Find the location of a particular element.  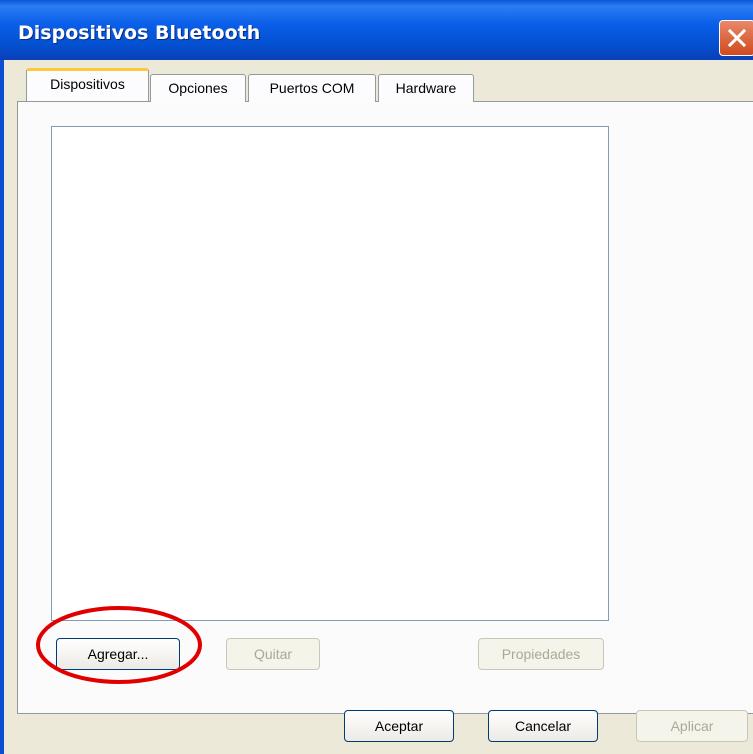

ok-button: Aceptar is located at coordinates (399, 726).